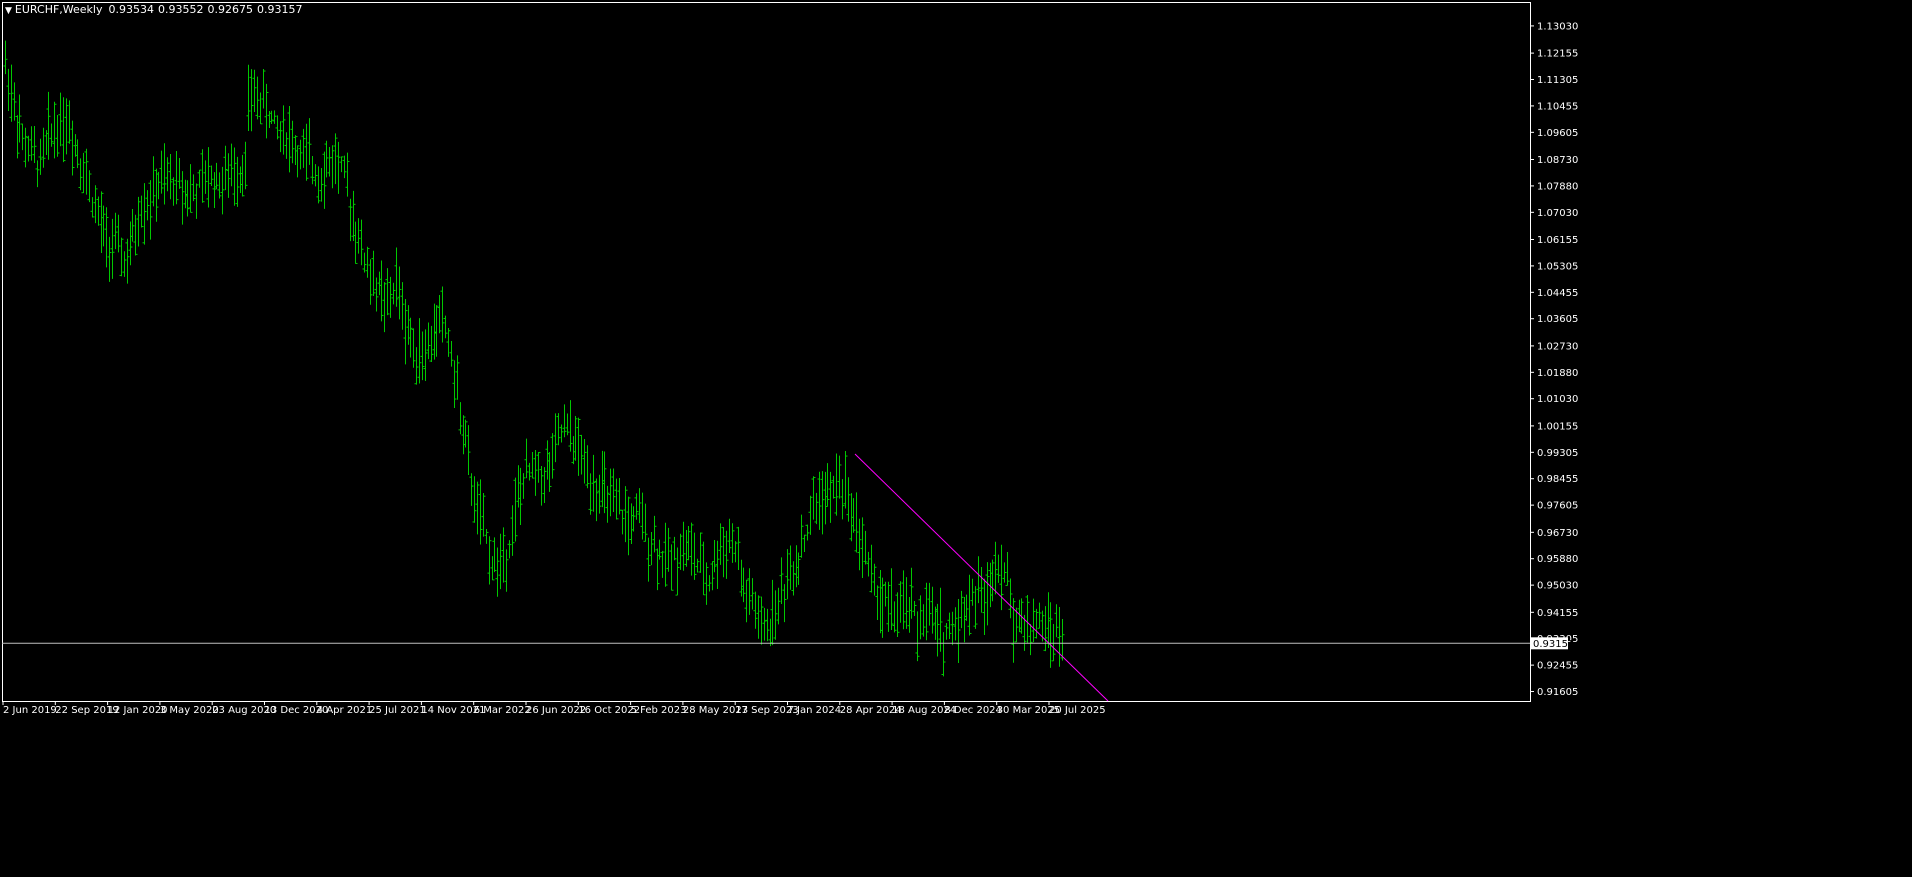  Describe the element at coordinates (1557, 533) in the screenshot. I see `y-tick-label: 0.96730` at that location.